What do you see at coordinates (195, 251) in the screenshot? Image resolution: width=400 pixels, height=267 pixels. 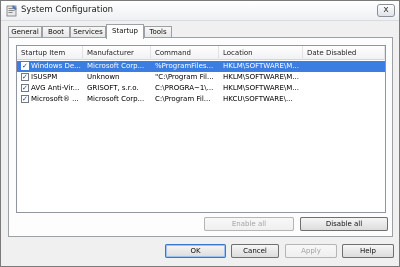 I see `ok-button: OK` at bounding box center [195, 251].